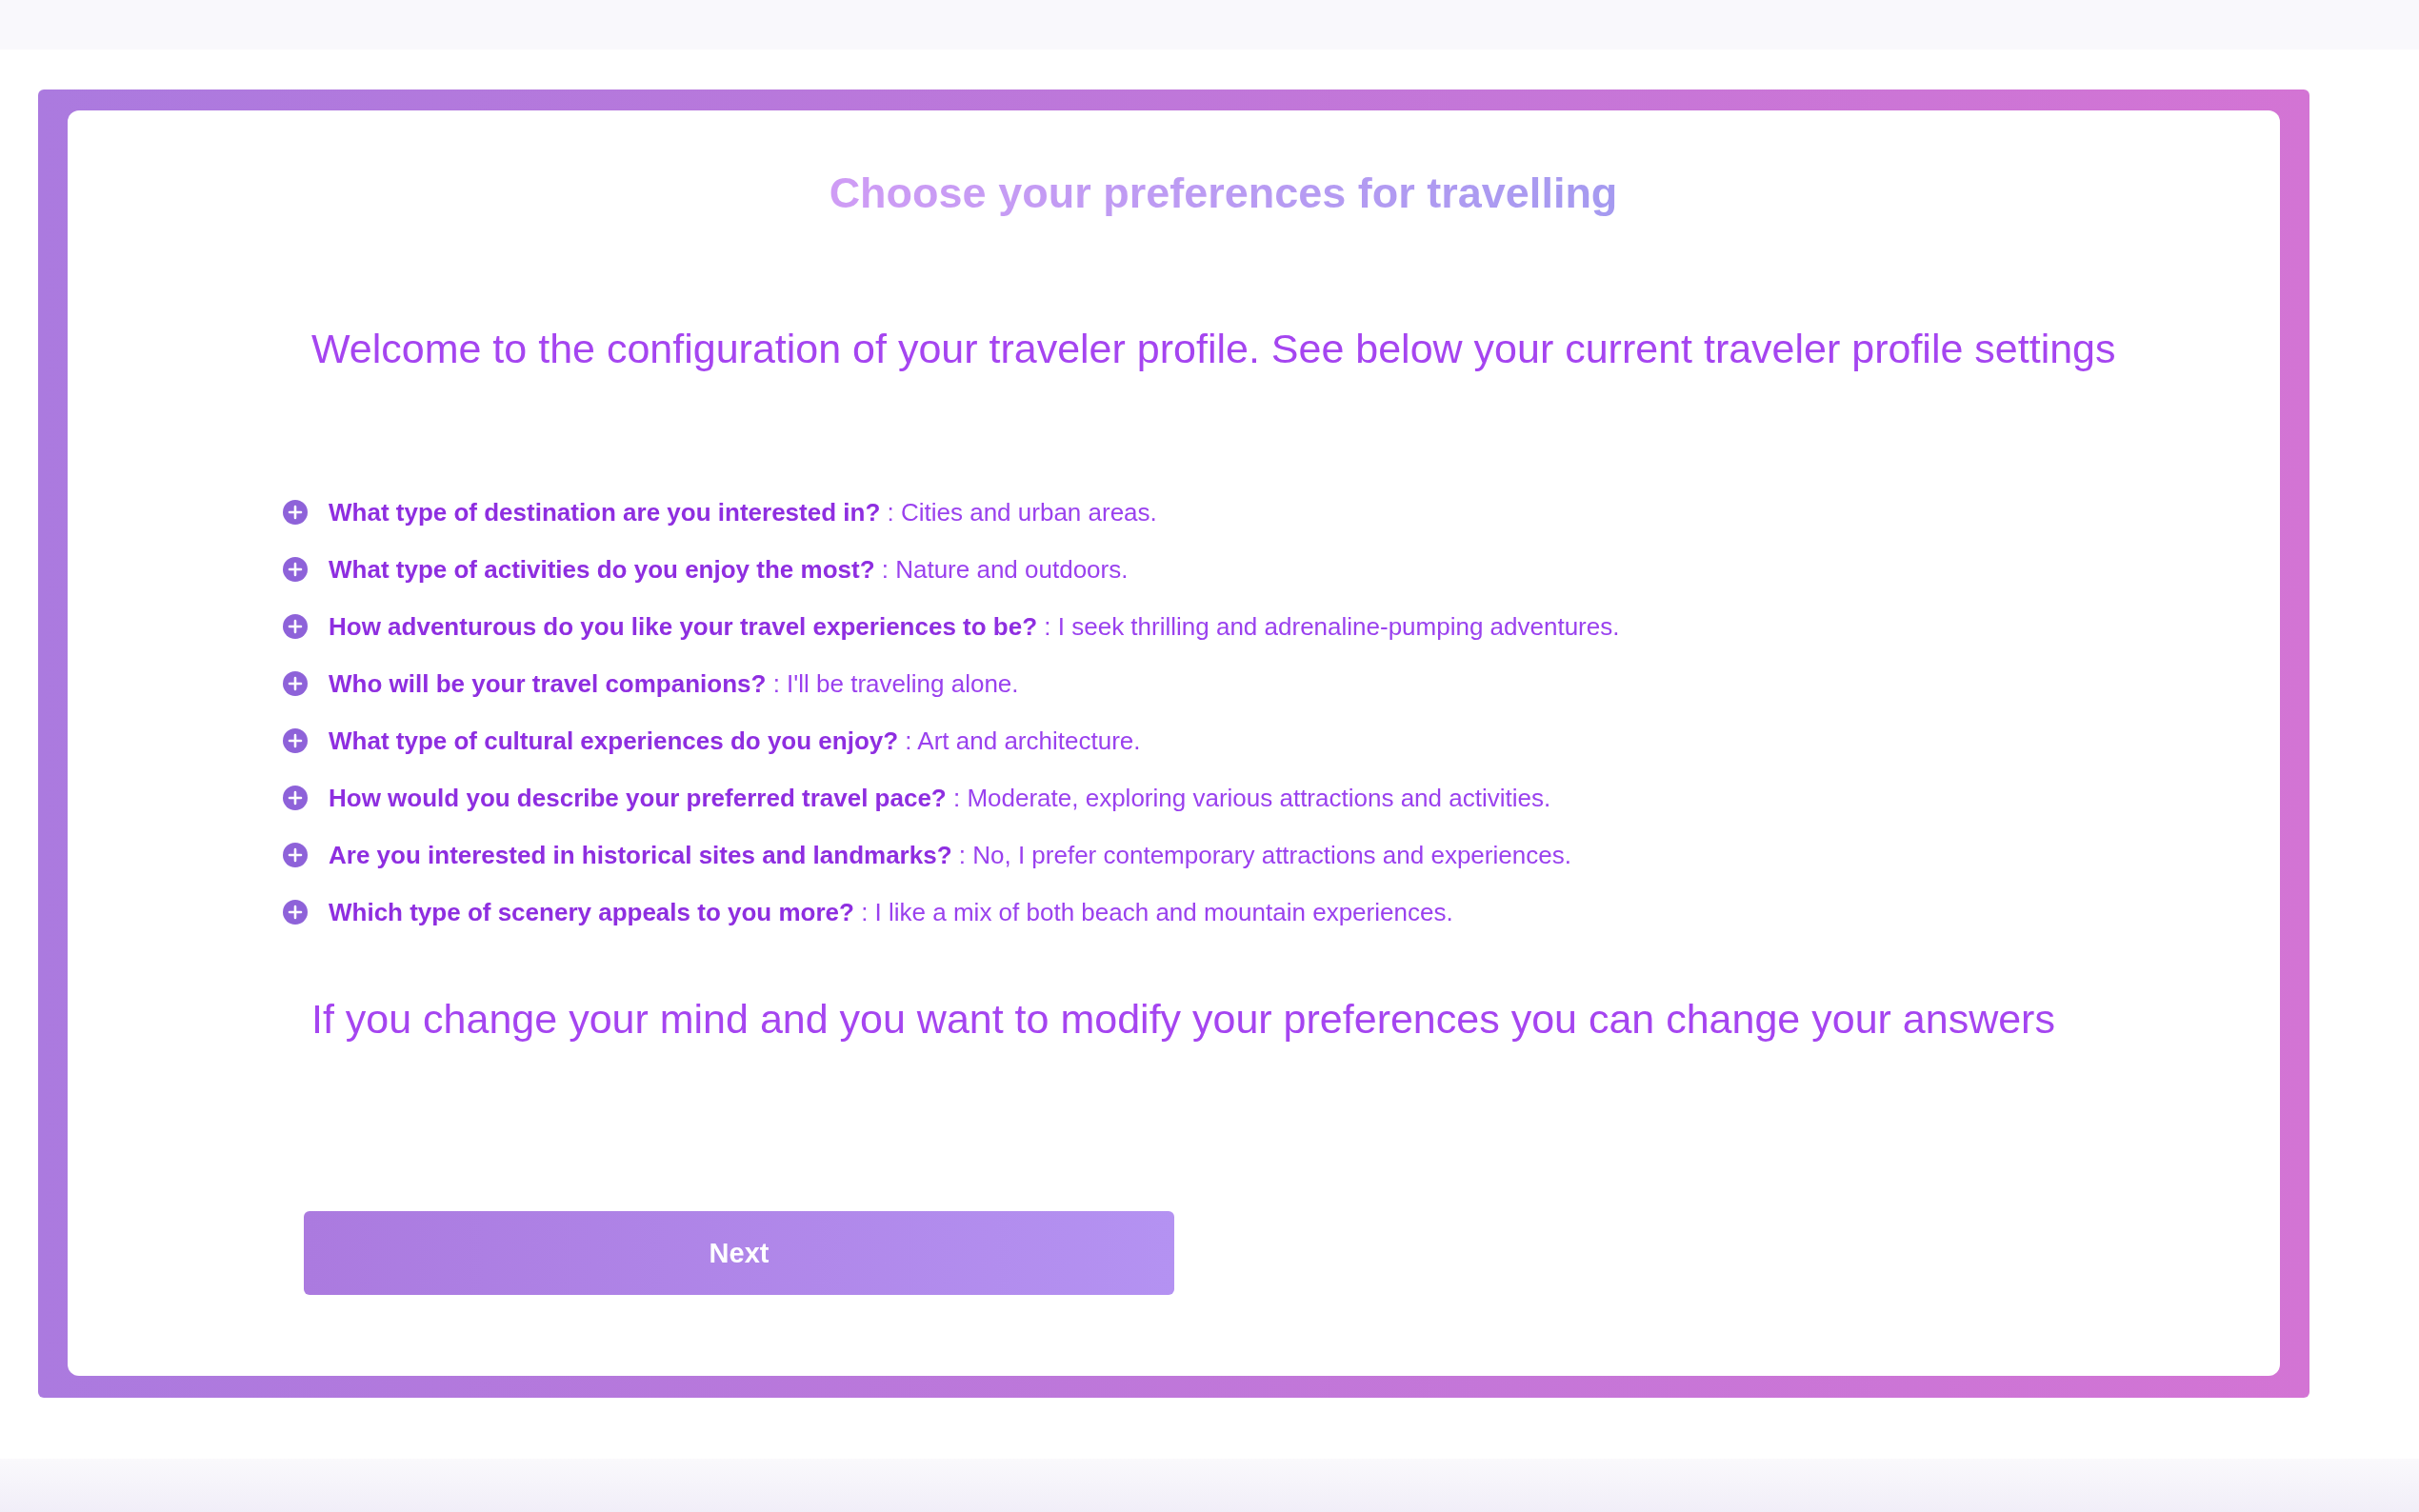 This screenshot has height=1512, width=2419. Describe the element at coordinates (891, 912) in the screenshot. I see `preference-answer: Which type of scenery appeals to you more? : I like a mix of both beach and mountain experiences.` at that location.